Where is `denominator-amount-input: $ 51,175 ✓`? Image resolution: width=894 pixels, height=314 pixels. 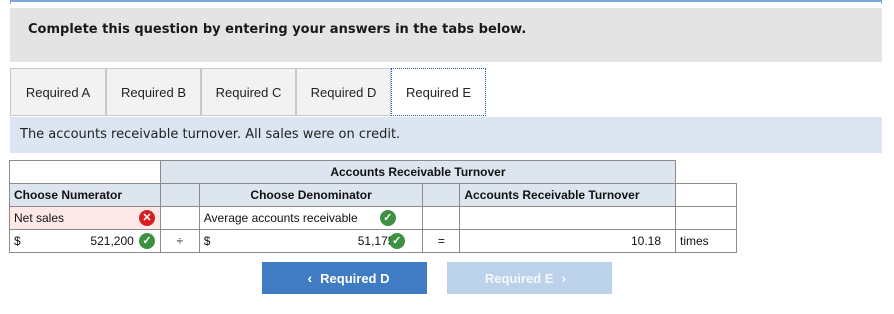
denominator-amount-input: $ 51,175 ✓ is located at coordinates (311, 241).